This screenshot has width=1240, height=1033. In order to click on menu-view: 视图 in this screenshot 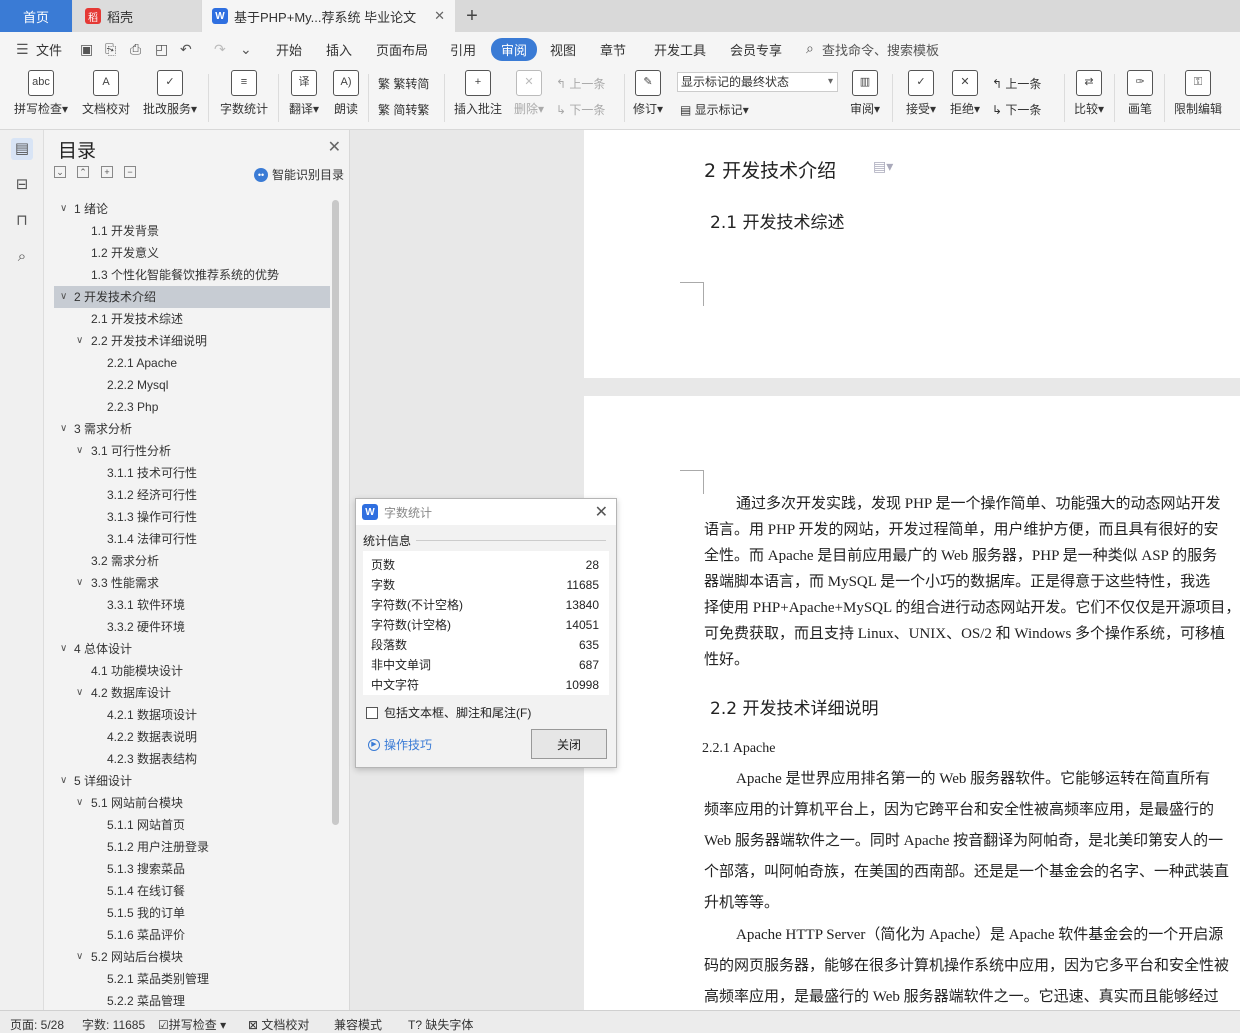, I will do `click(563, 49)`.